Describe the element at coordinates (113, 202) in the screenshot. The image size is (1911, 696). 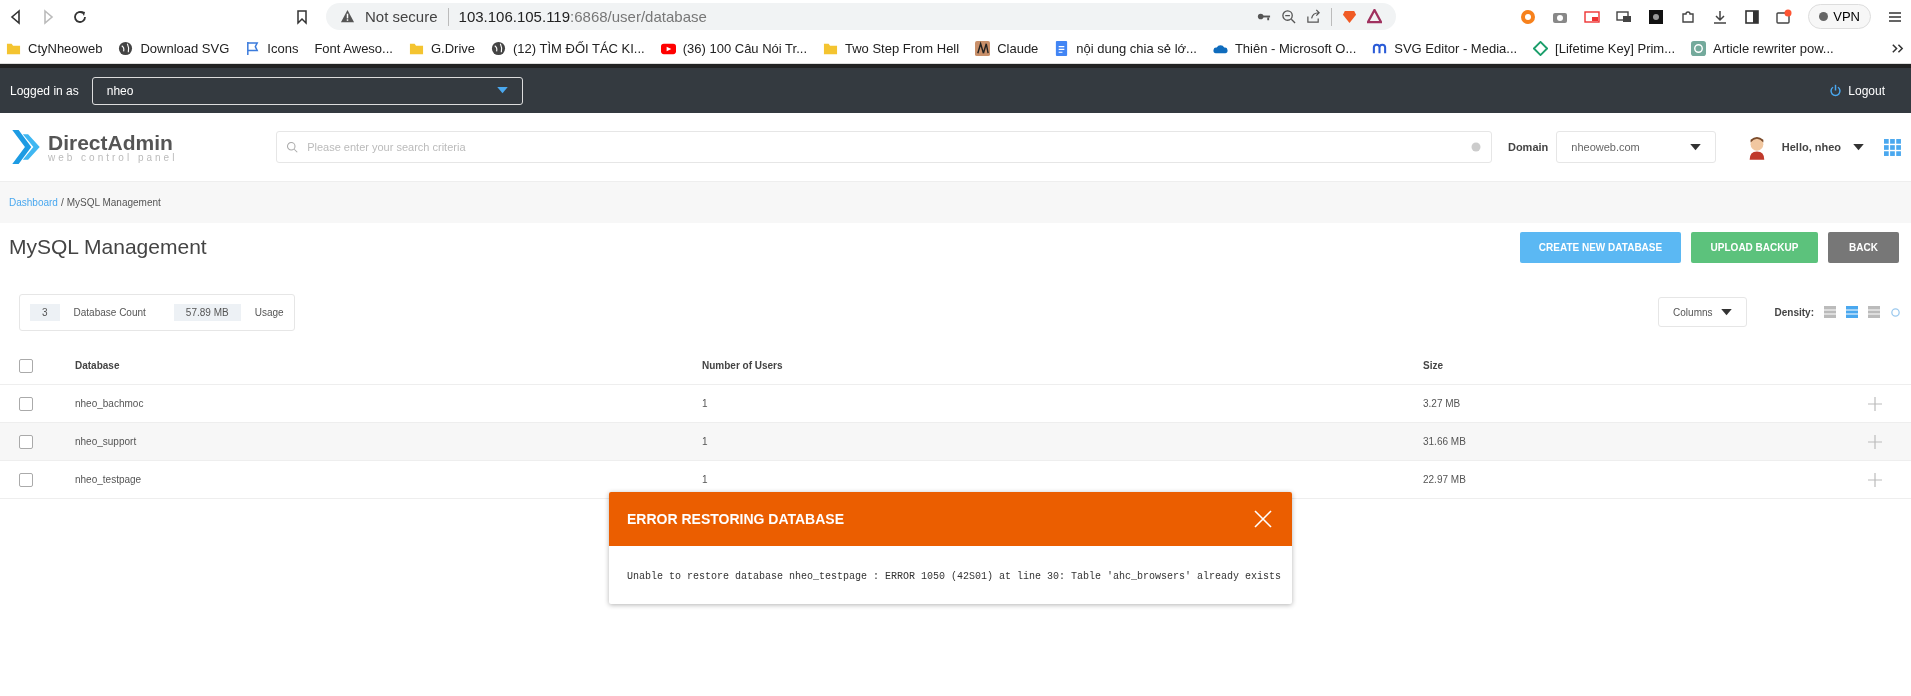
I see `breadcrumb-current: MySQL Management` at that location.